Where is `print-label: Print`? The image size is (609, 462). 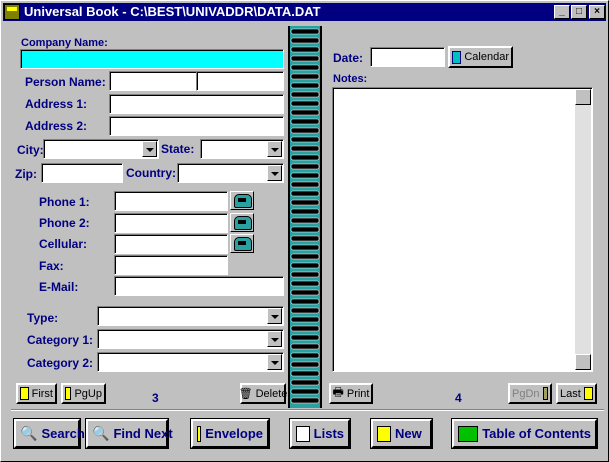
print-label: Print is located at coordinates (358, 393).